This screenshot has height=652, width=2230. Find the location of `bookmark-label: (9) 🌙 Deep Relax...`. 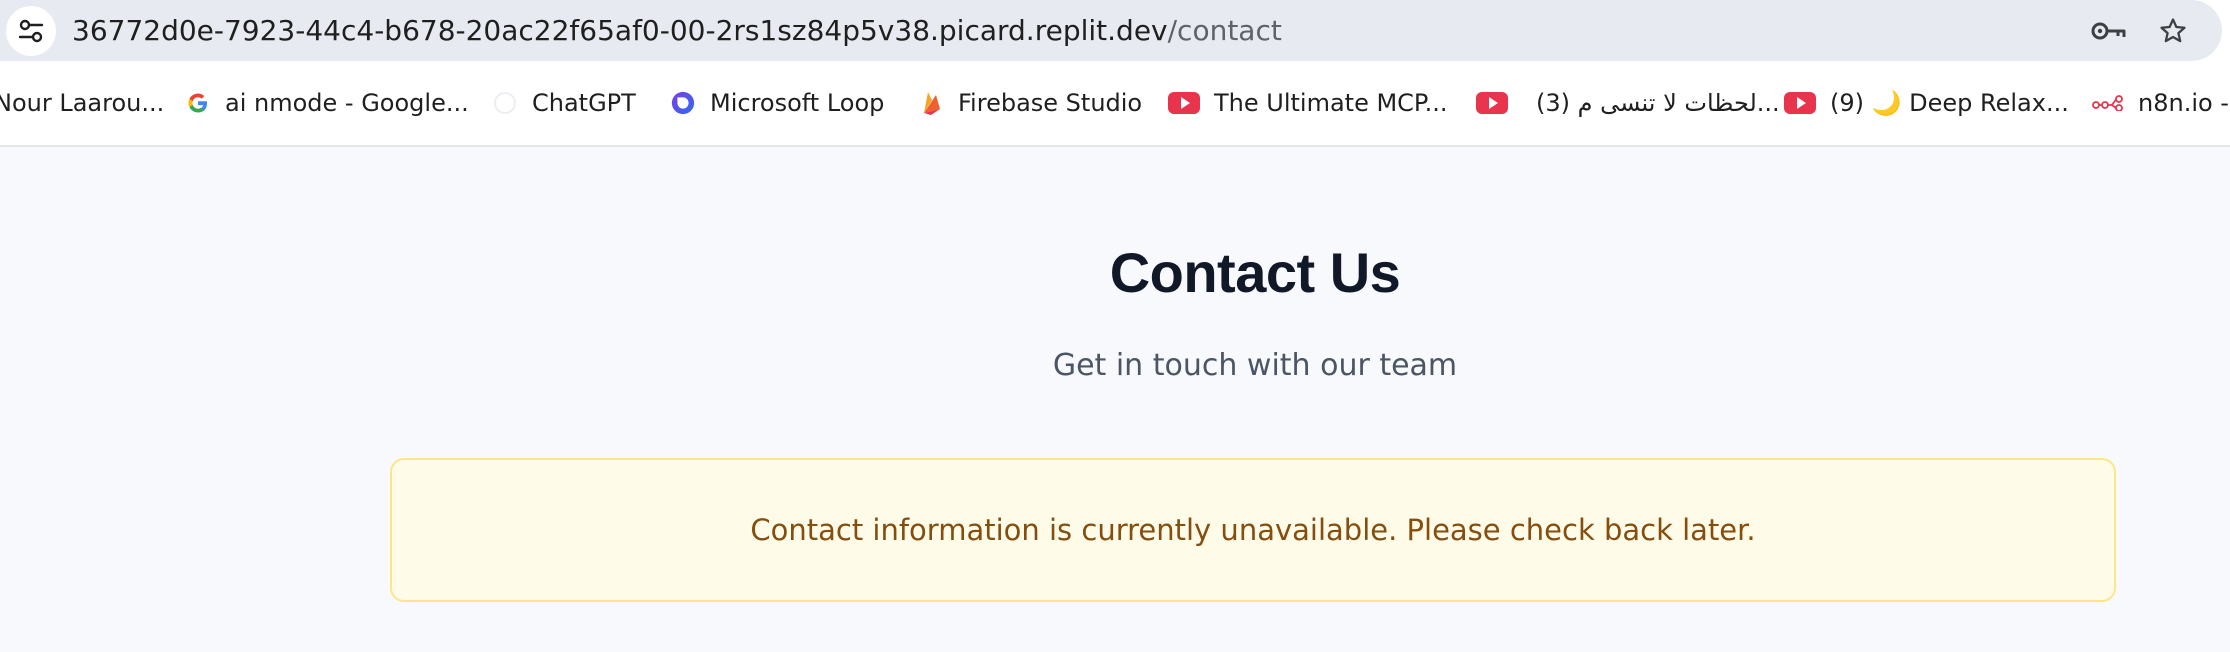

bookmark-label: (9) 🌙 Deep Relax... is located at coordinates (1949, 103).